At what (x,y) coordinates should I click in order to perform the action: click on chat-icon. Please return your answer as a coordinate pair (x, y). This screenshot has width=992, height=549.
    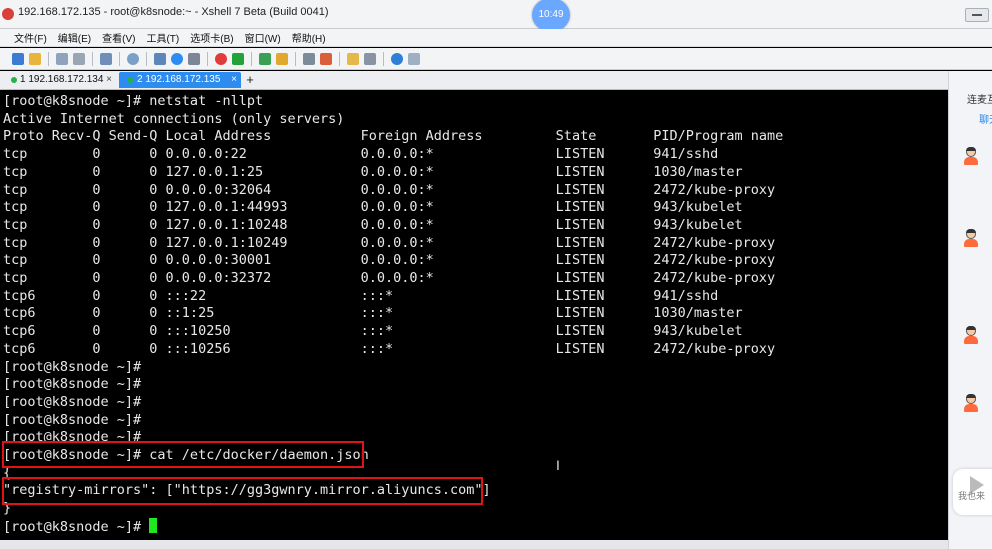
    Looking at the image, I should click on (414, 58).